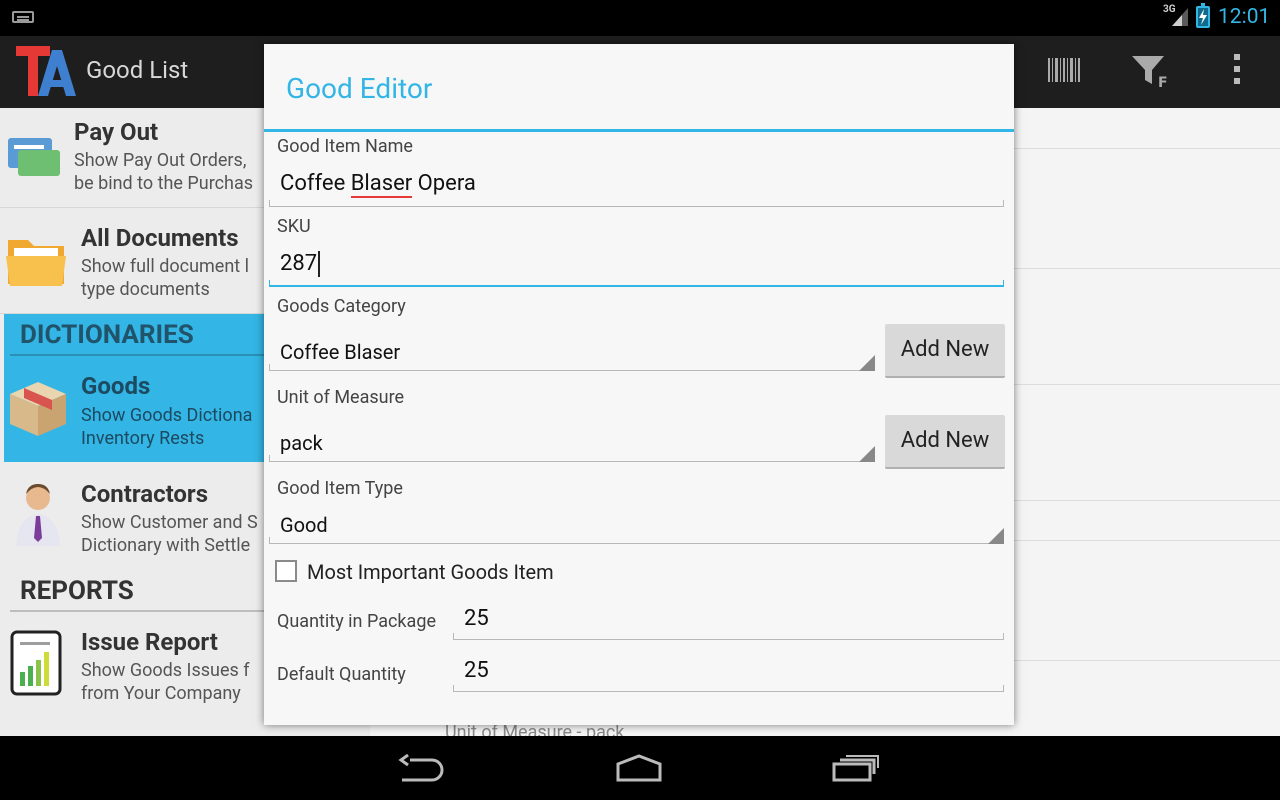  What do you see at coordinates (149, 642) in the screenshot?
I see `nav-title: Issue Report` at bounding box center [149, 642].